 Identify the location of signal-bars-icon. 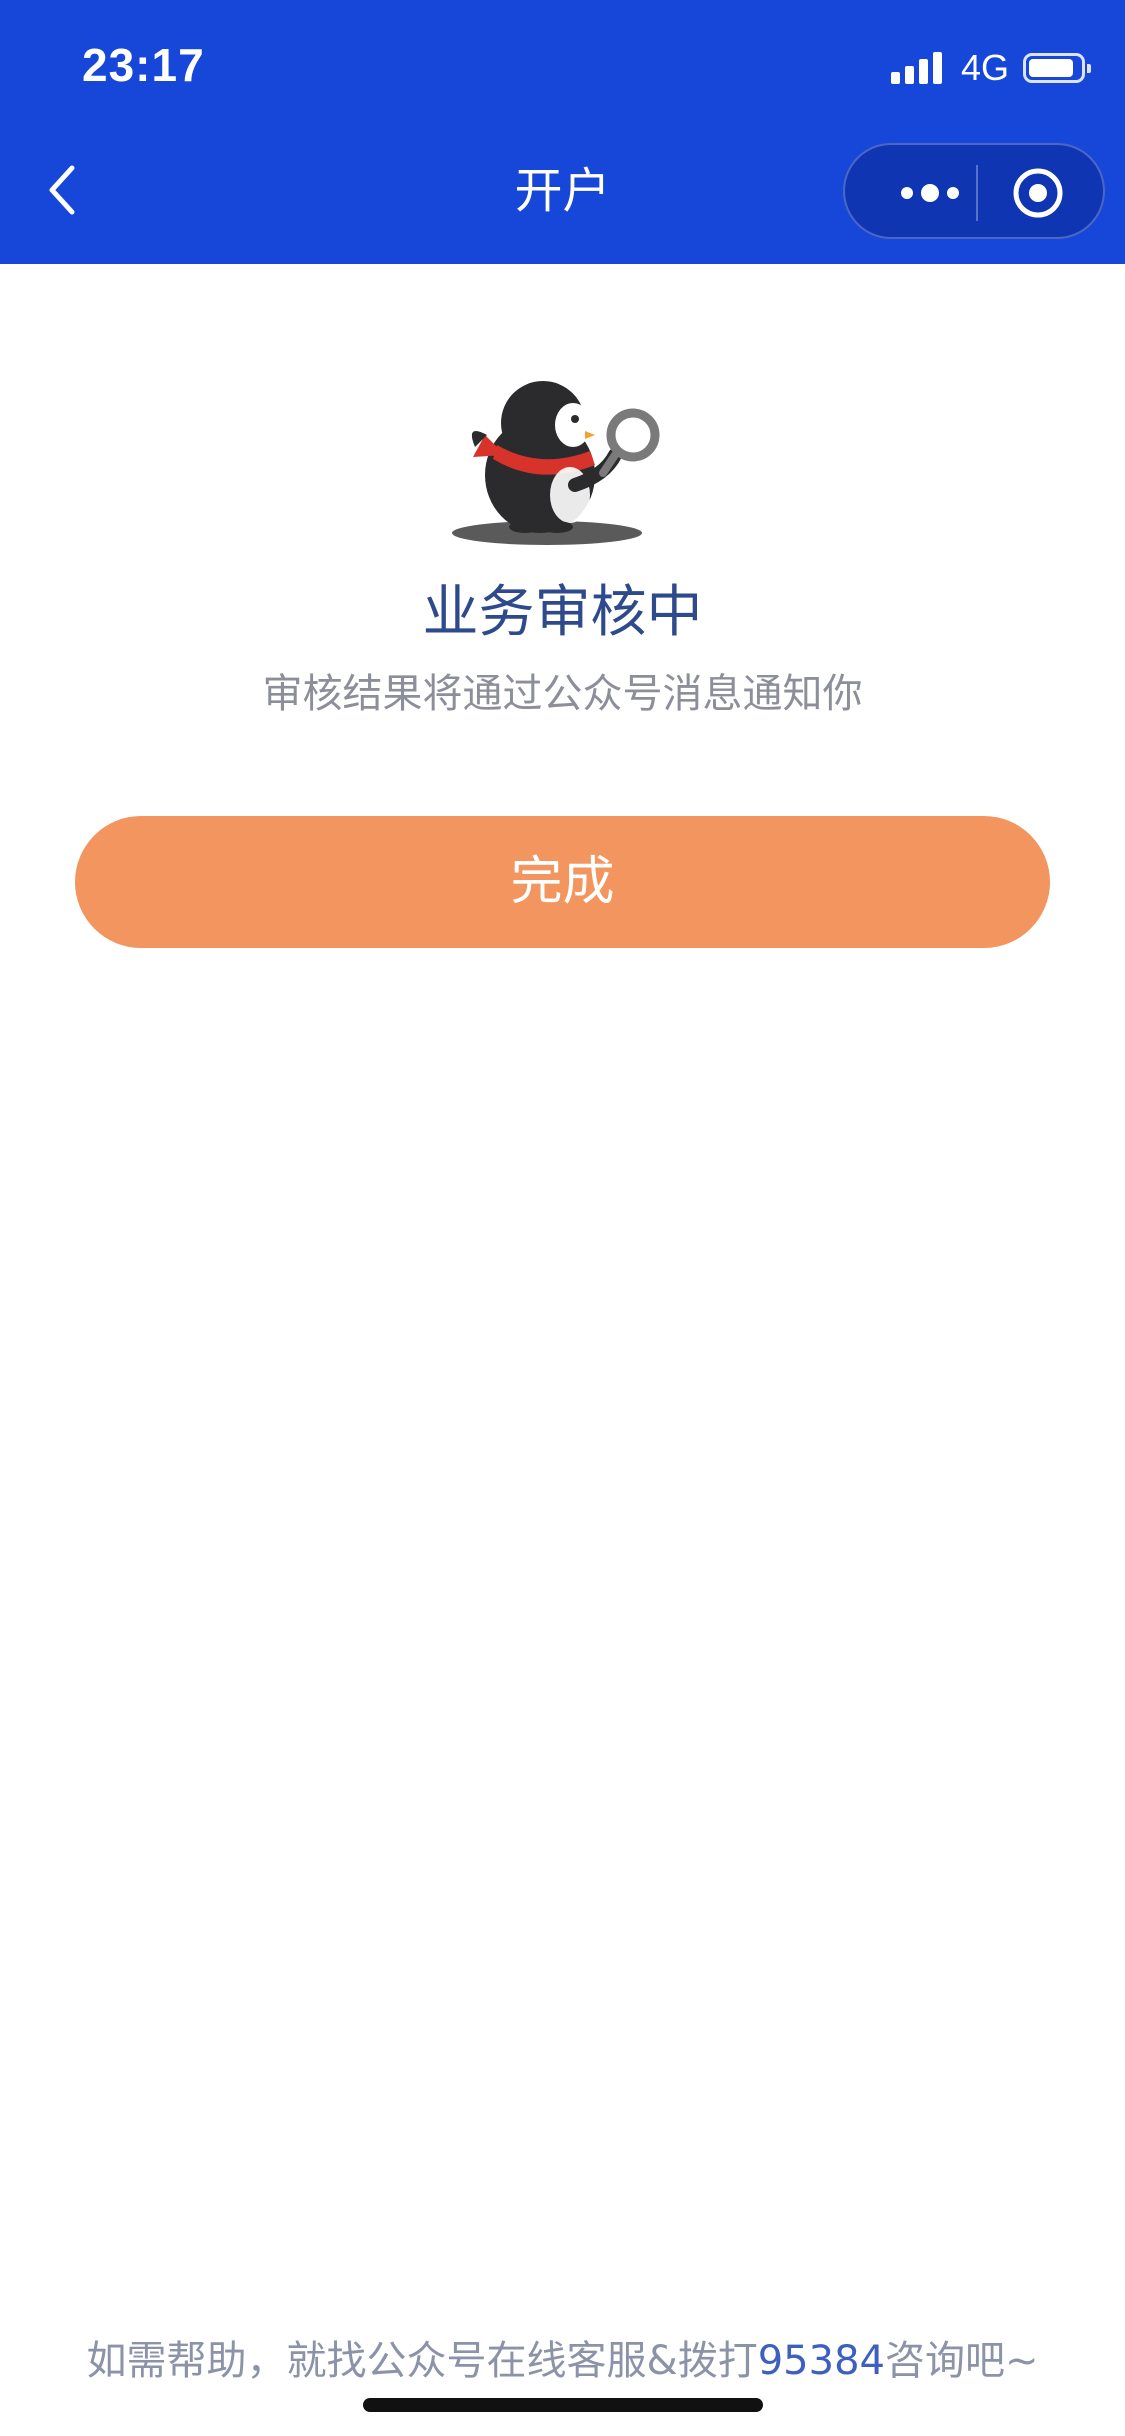
(918, 68).